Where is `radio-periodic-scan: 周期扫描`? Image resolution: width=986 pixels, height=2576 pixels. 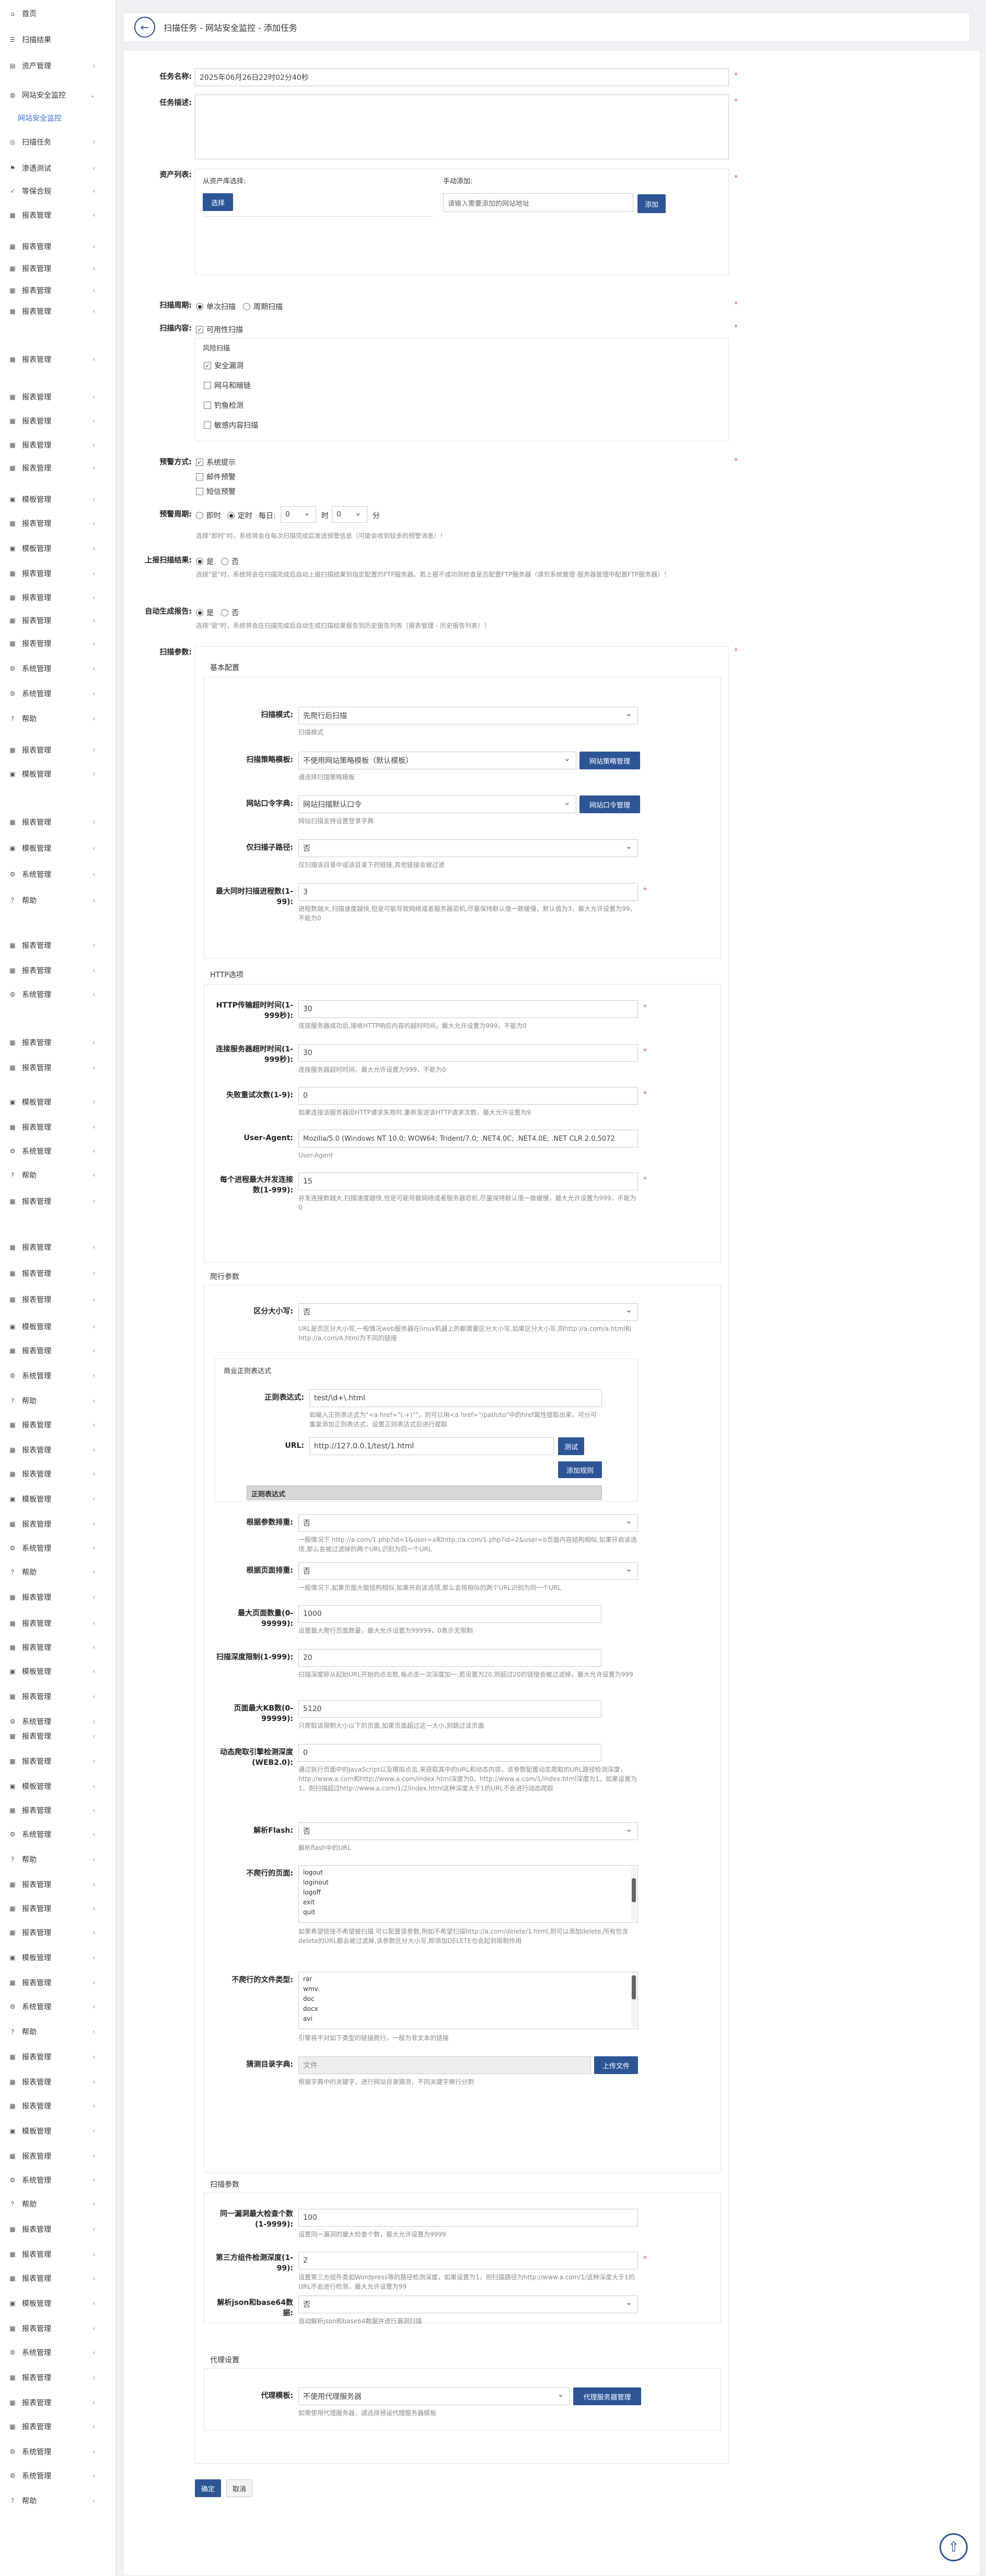 radio-periodic-scan: 周期扫描 is located at coordinates (263, 306).